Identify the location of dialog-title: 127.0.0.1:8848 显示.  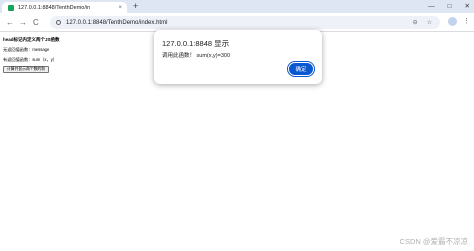
(196, 43).